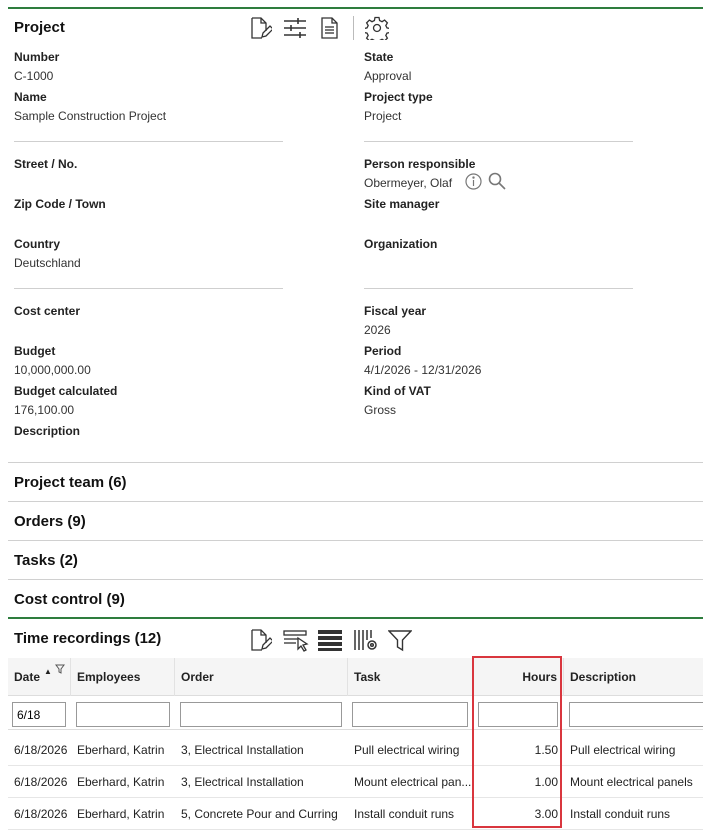 The height and width of the screenshot is (835, 703). I want to click on task-filter-input, so click(410, 714).